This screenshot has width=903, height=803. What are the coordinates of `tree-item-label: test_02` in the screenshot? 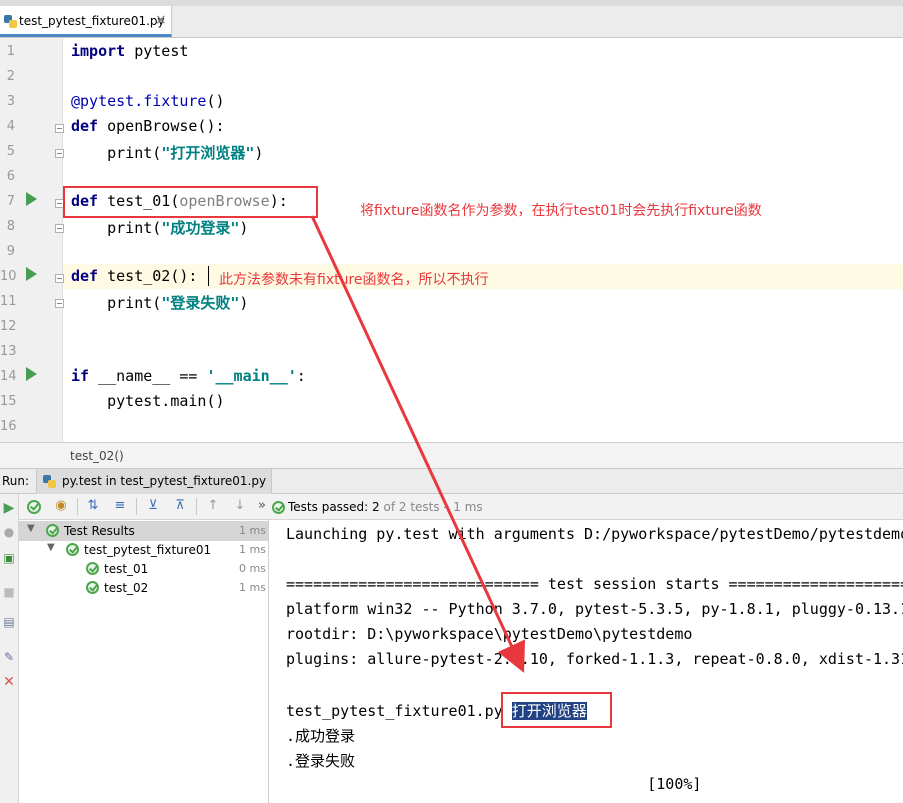 It's located at (126, 588).